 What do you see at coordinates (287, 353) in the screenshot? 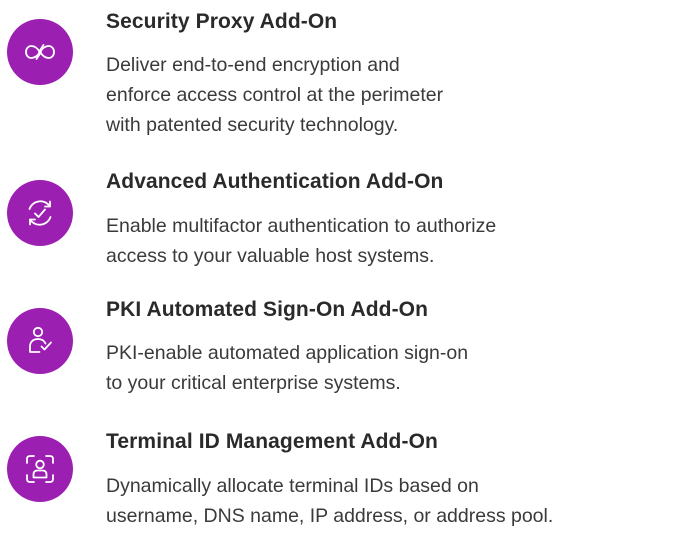
I see `description-line: PKI-enable automated application sign-on` at bounding box center [287, 353].